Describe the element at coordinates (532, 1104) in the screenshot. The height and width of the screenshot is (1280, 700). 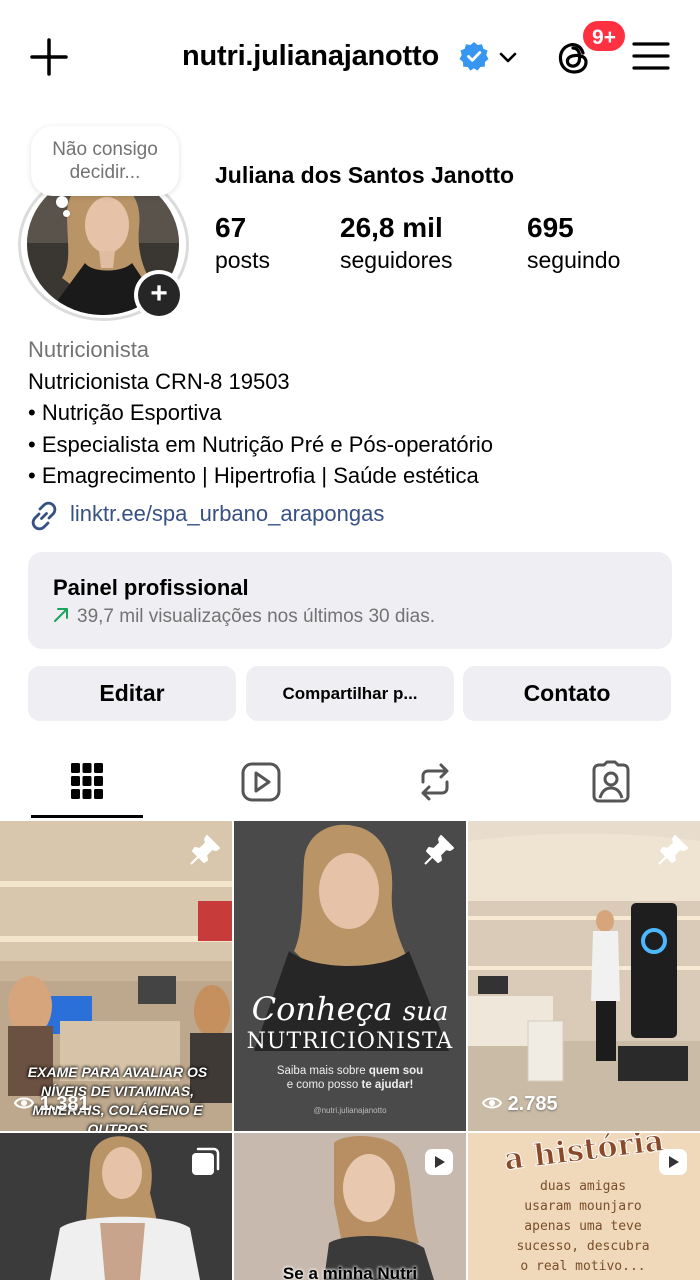
I see `view-count-value: 2.785` at that location.